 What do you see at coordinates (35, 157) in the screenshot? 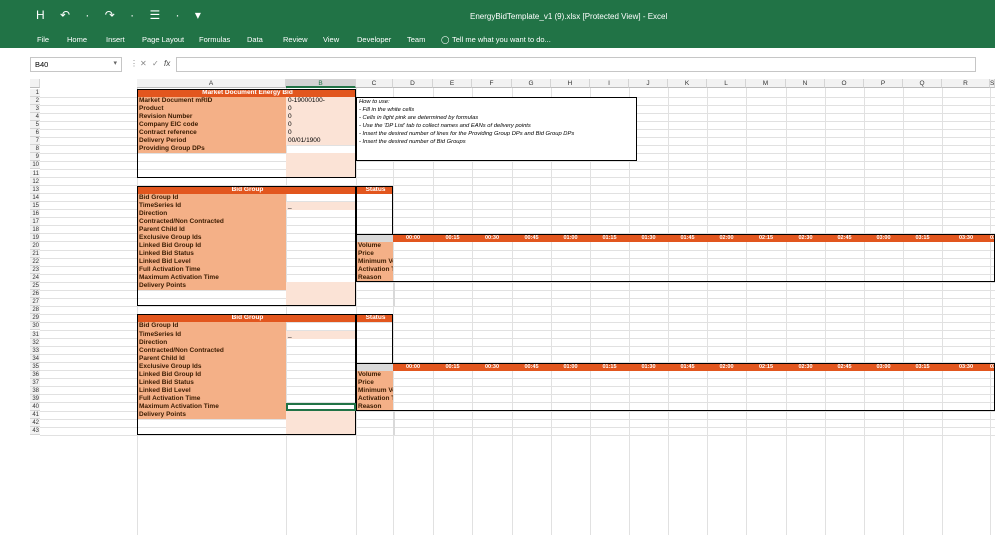
I see `row-header: 9` at bounding box center [35, 157].